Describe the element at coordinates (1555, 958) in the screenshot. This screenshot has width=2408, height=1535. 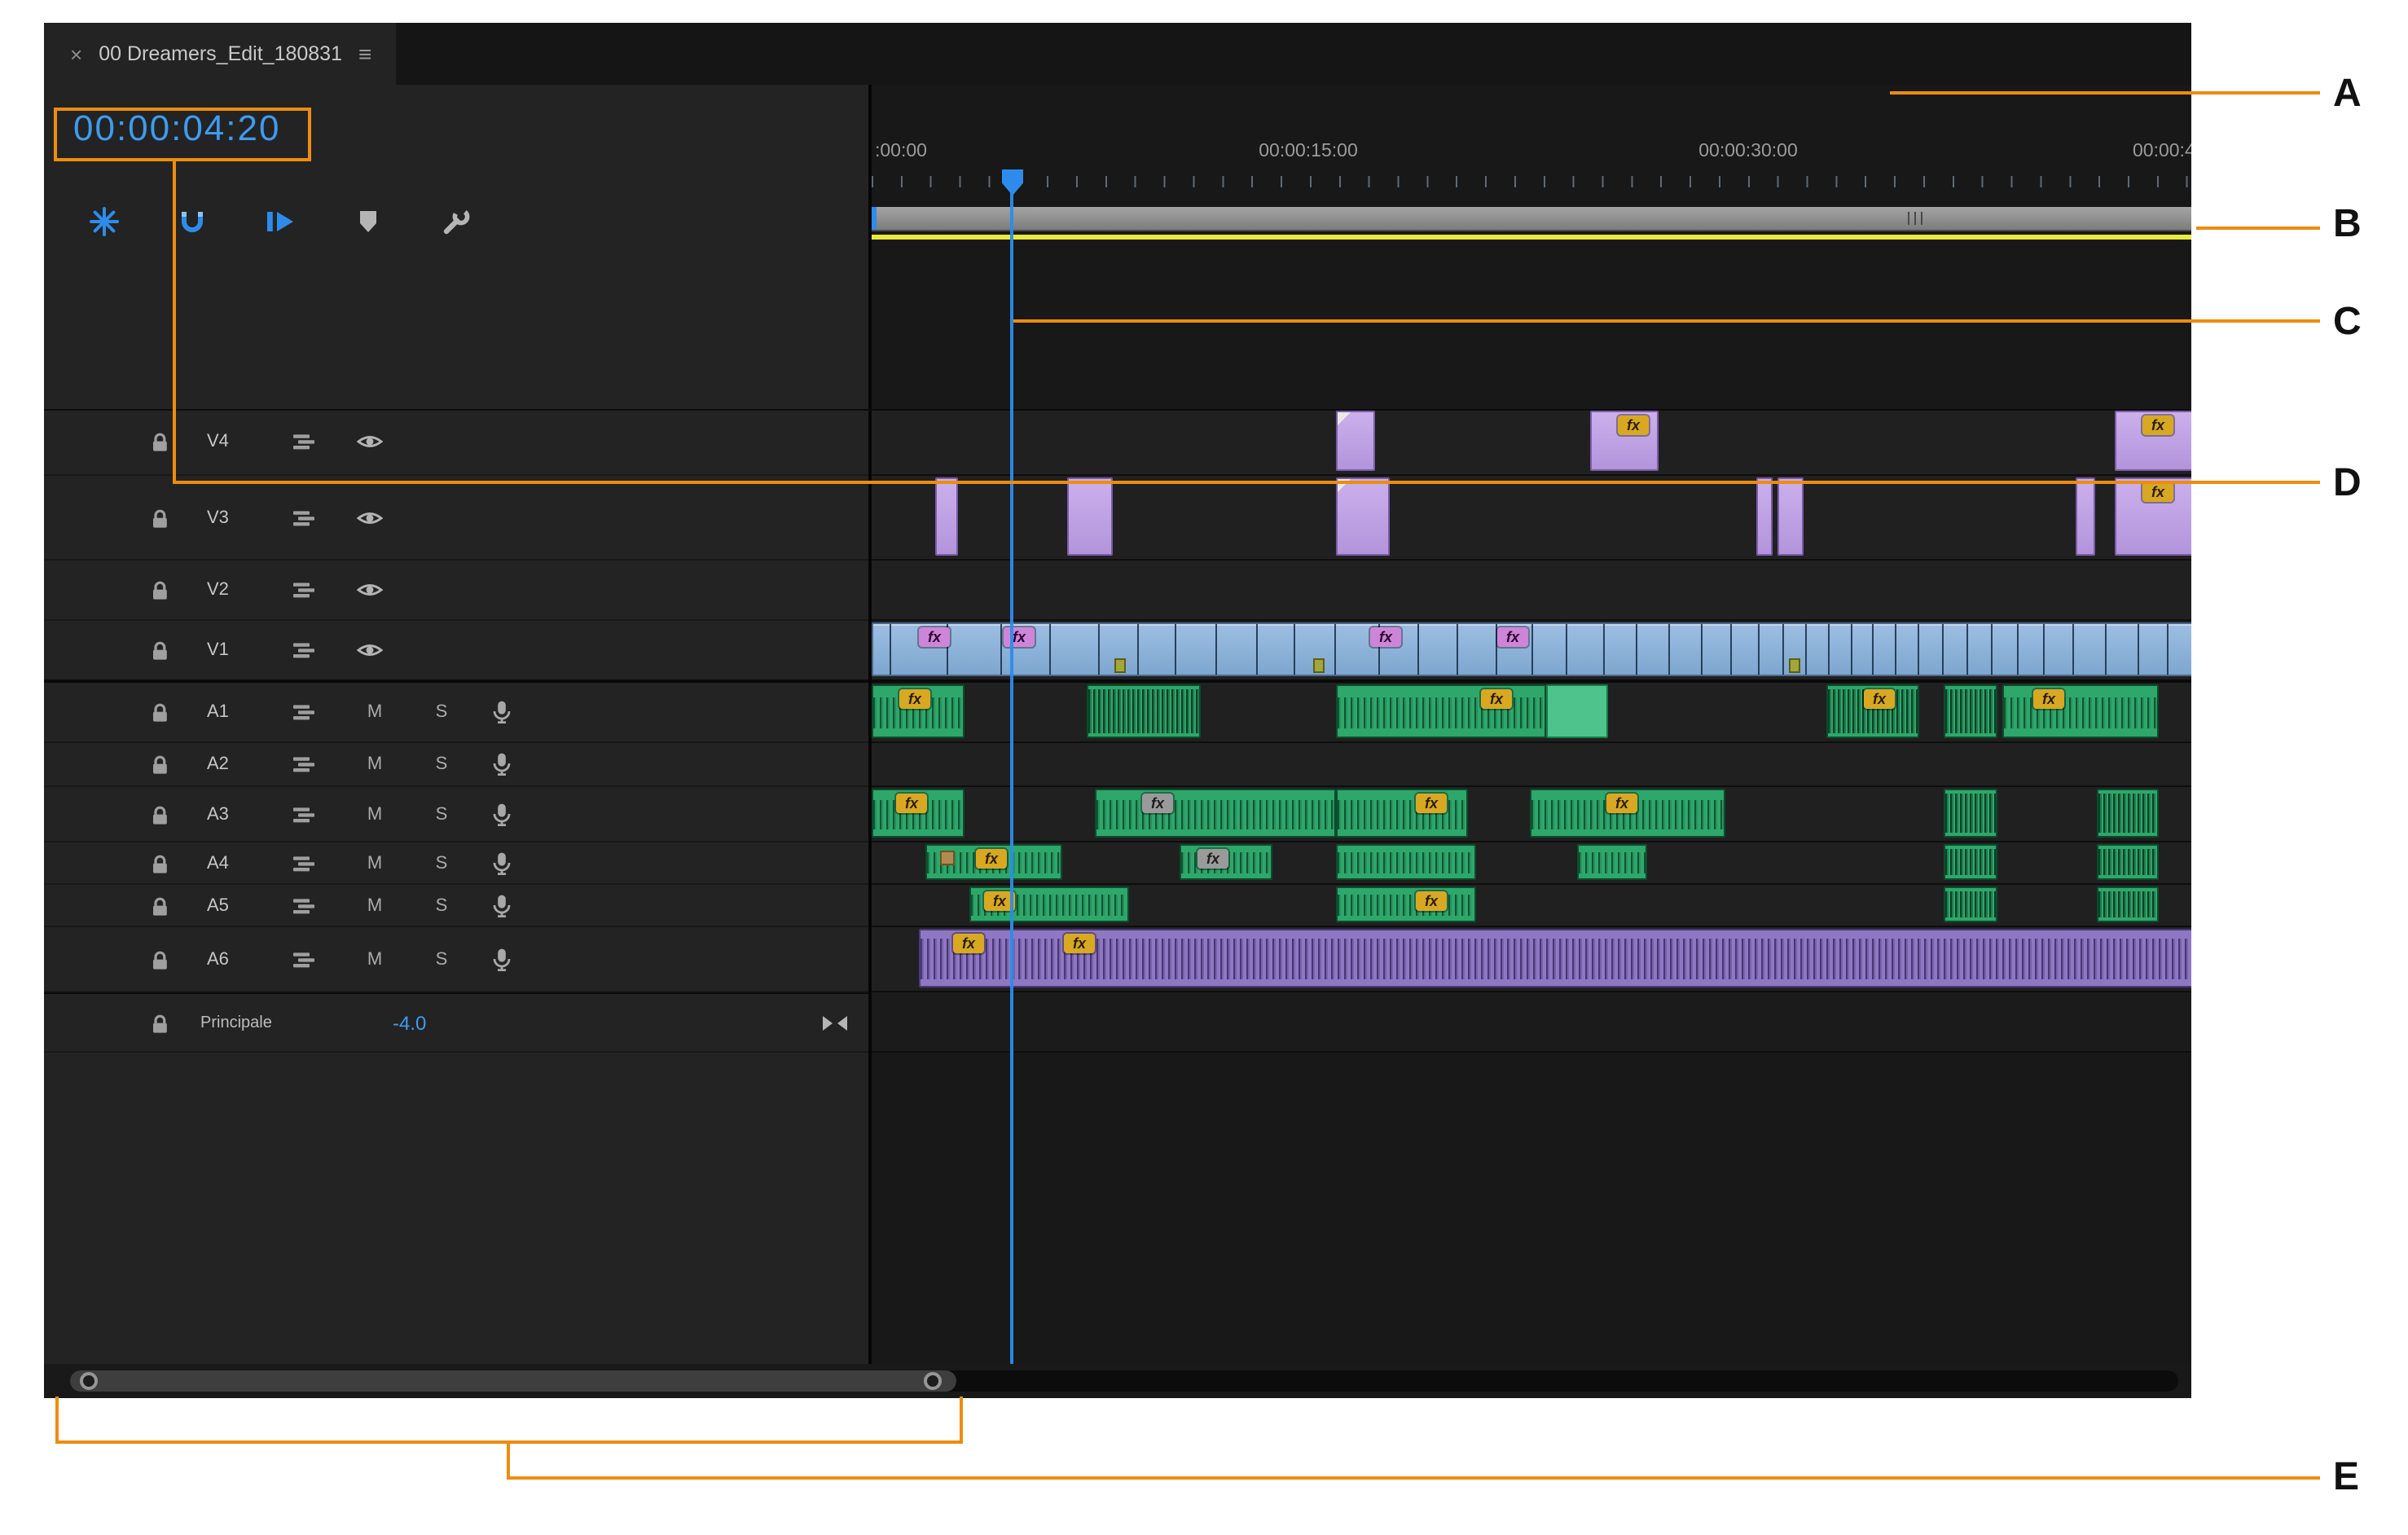
I see `timeline-clip: fx fx` at that location.